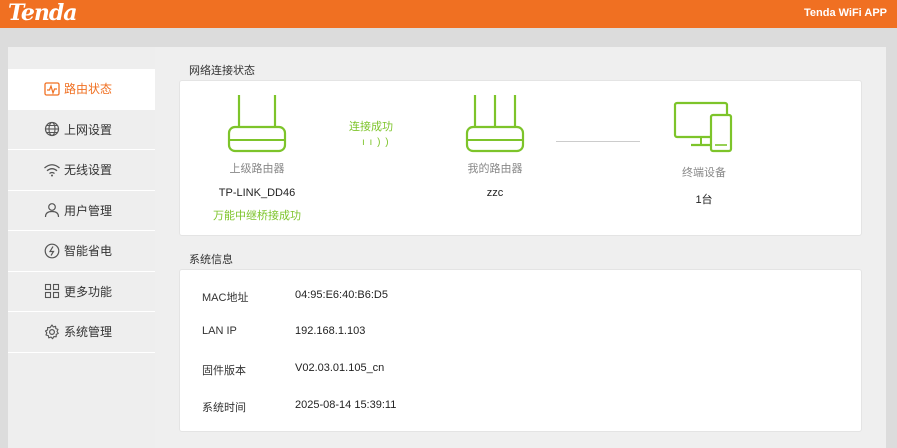 This screenshot has width=897, height=448. Describe the element at coordinates (371, 127) in the screenshot. I see `connection-status: 连接成功` at that location.